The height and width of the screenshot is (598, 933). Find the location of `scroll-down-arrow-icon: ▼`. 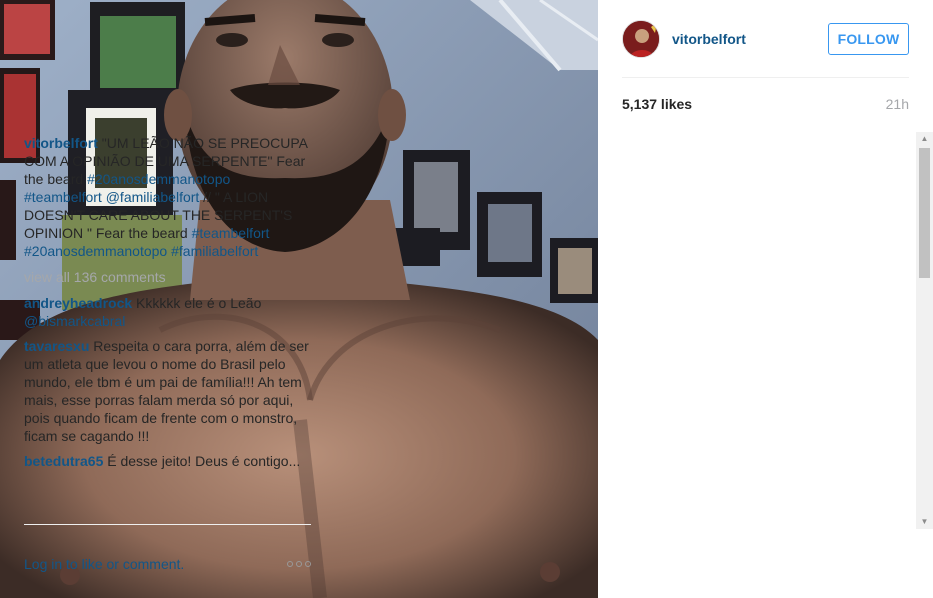

scroll-down-arrow-icon: ▼ is located at coordinates (924, 522).